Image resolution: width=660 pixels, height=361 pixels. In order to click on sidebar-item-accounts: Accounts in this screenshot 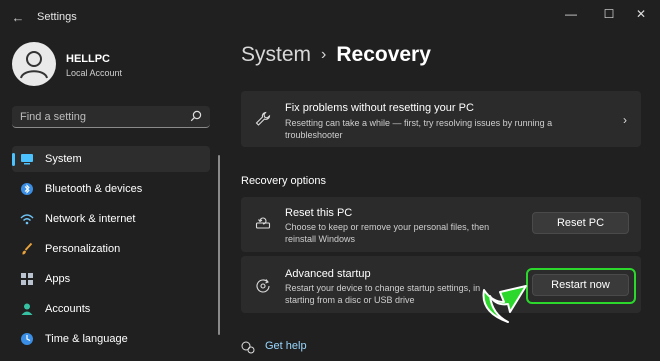, I will do `click(111, 309)`.